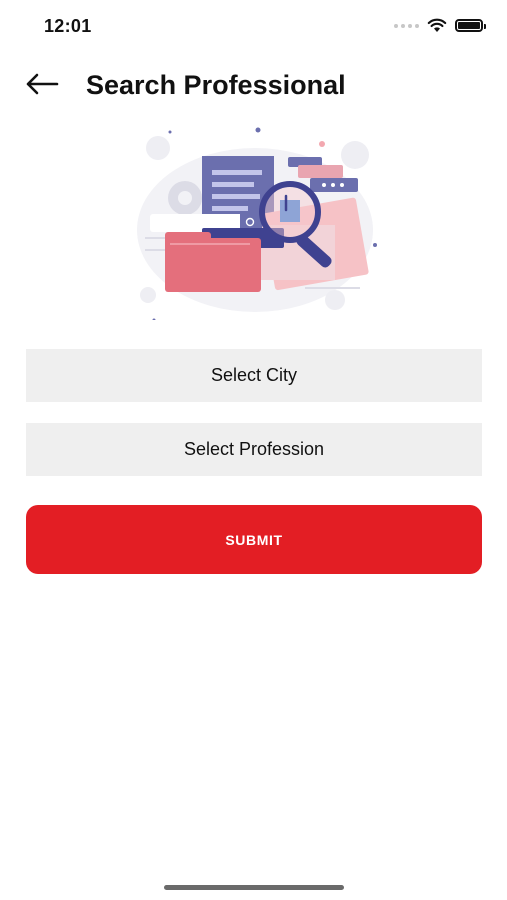 Image resolution: width=507 pixels, height=900 pixels. Describe the element at coordinates (257, 223) in the screenshot. I see `search-illustration` at that location.